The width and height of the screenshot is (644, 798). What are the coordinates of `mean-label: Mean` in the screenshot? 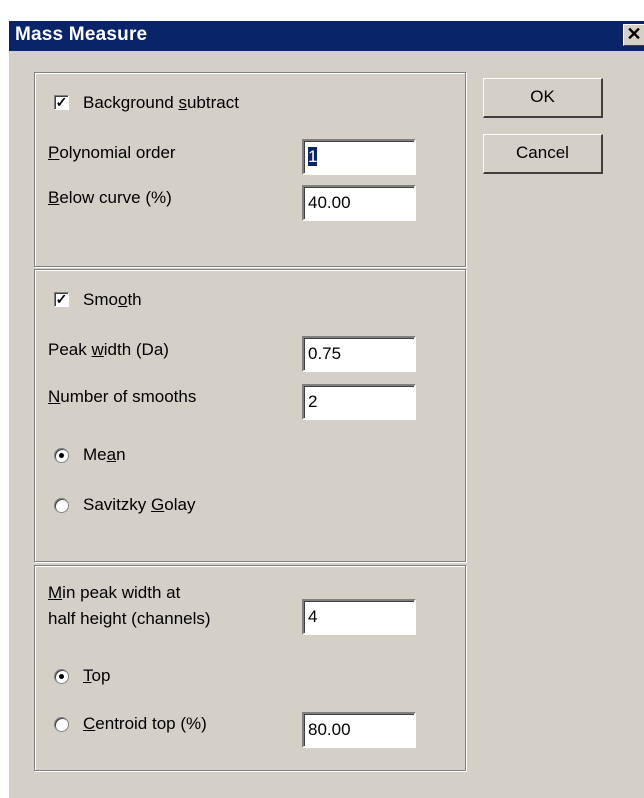 It's located at (104, 455).